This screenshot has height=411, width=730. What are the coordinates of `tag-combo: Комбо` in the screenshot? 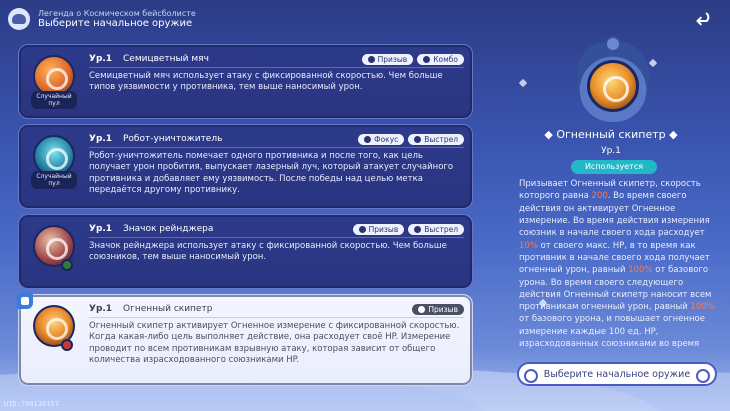 It's located at (440, 59).